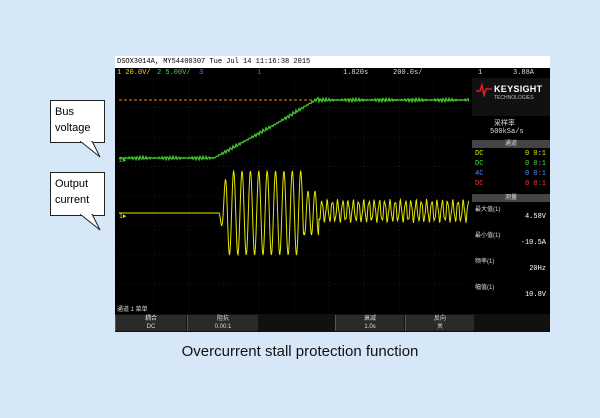 The height and width of the screenshot is (418, 600). I want to click on measure-label: 最小值(1), so click(488, 236).